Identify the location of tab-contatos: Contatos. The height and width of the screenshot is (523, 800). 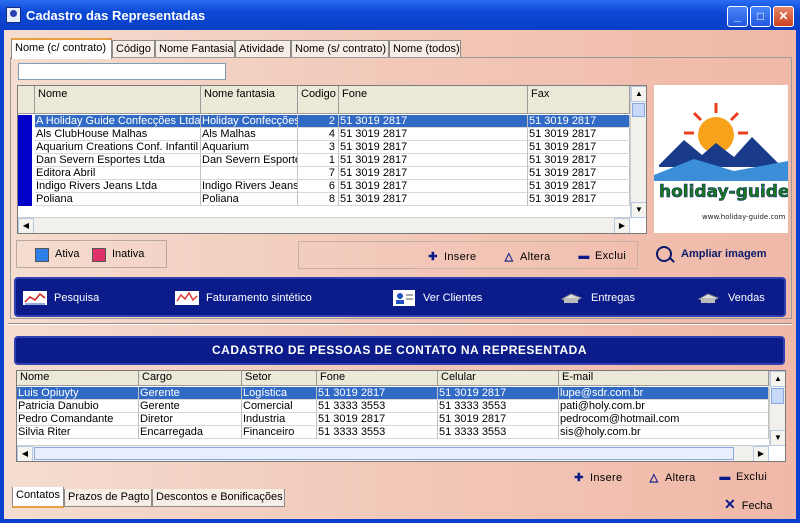
(38, 497).